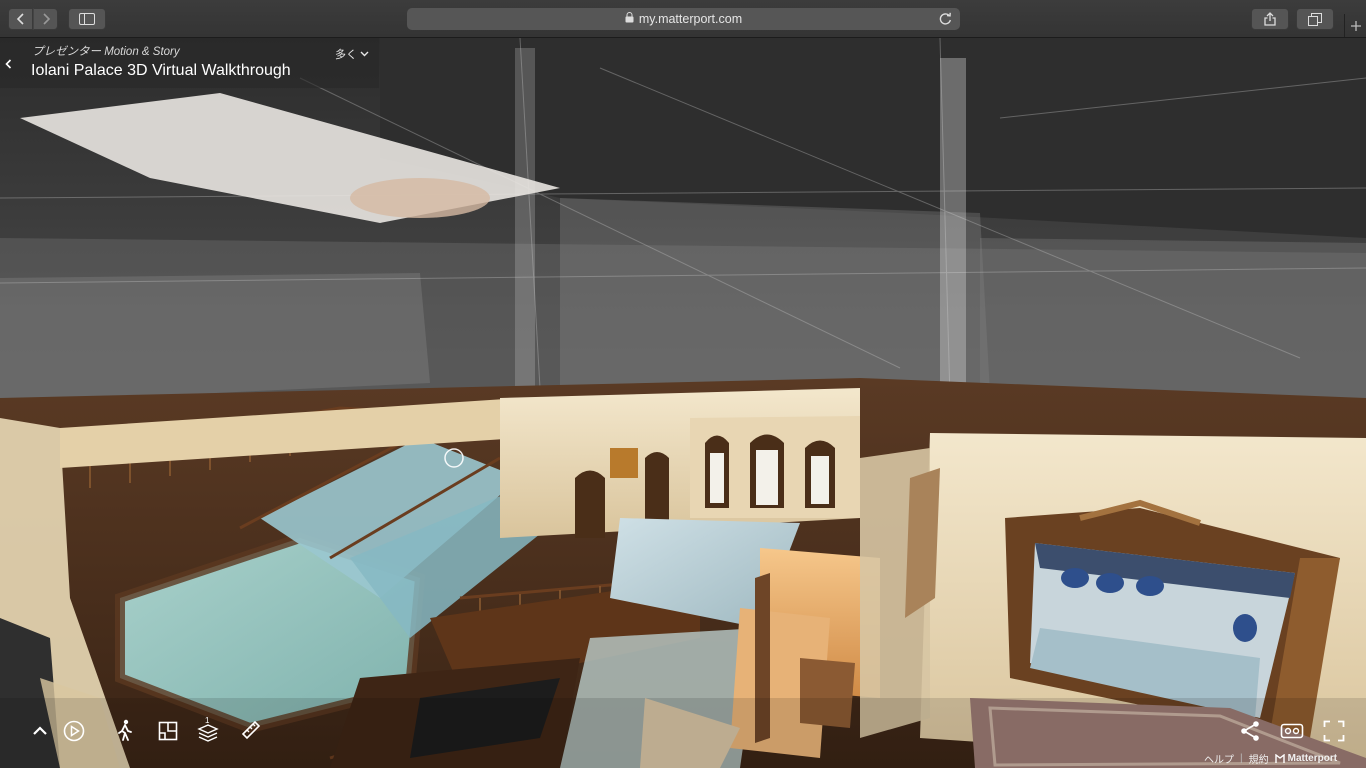  I want to click on floors-button, so click(208, 733).